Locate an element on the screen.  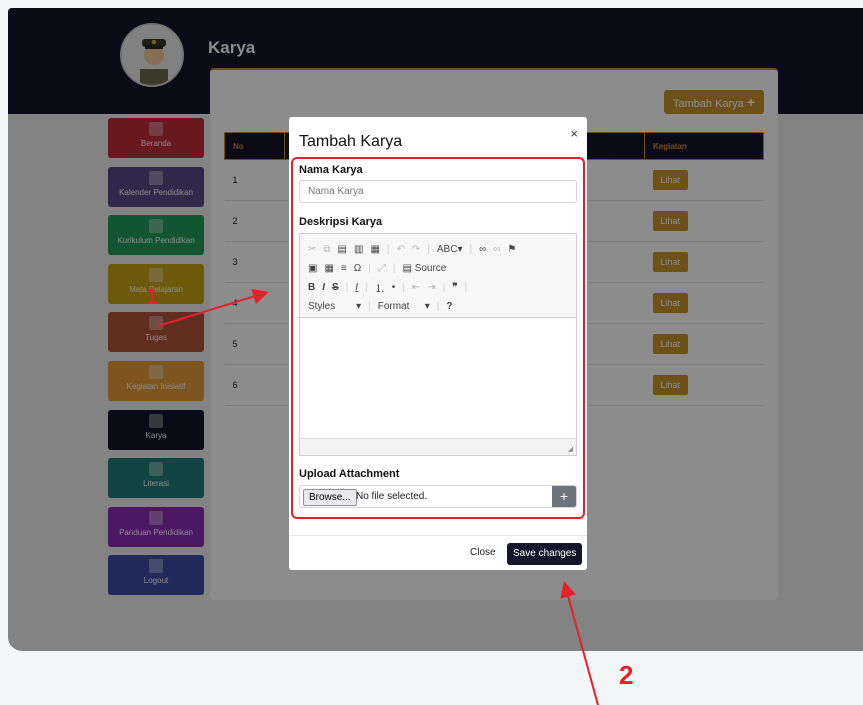
step-2-label: 2 is located at coordinates (626, 675).